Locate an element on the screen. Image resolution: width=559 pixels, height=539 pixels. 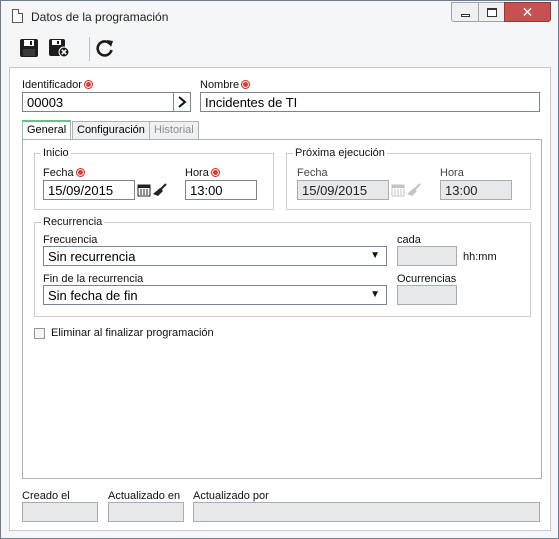
frequency-label: Frecuencia is located at coordinates (70, 240).